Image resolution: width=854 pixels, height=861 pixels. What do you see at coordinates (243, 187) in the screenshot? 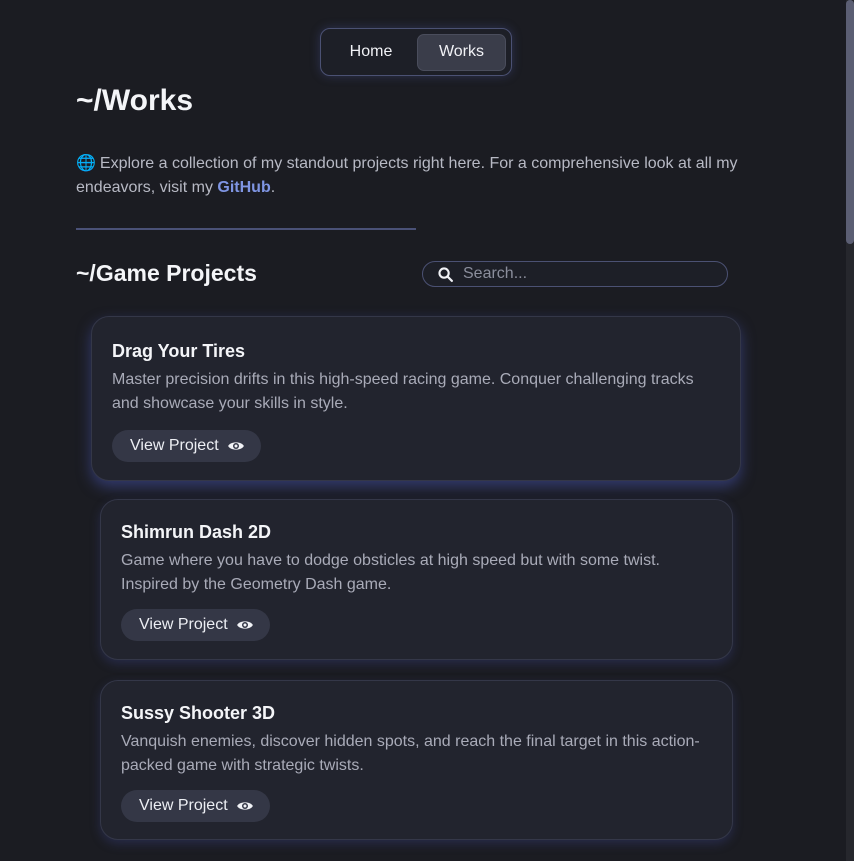
I see `github-link: GitHub` at bounding box center [243, 187].